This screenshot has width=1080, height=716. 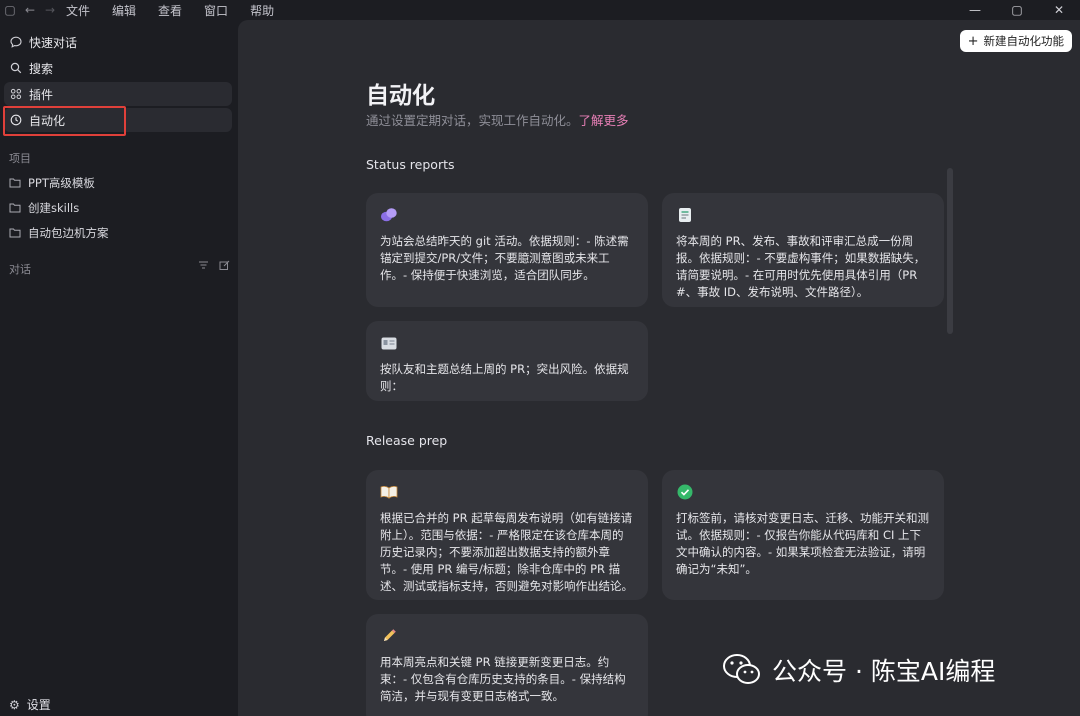 What do you see at coordinates (604, 120) in the screenshot?
I see `learn-more-link: 了解更多` at bounding box center [604, 120].